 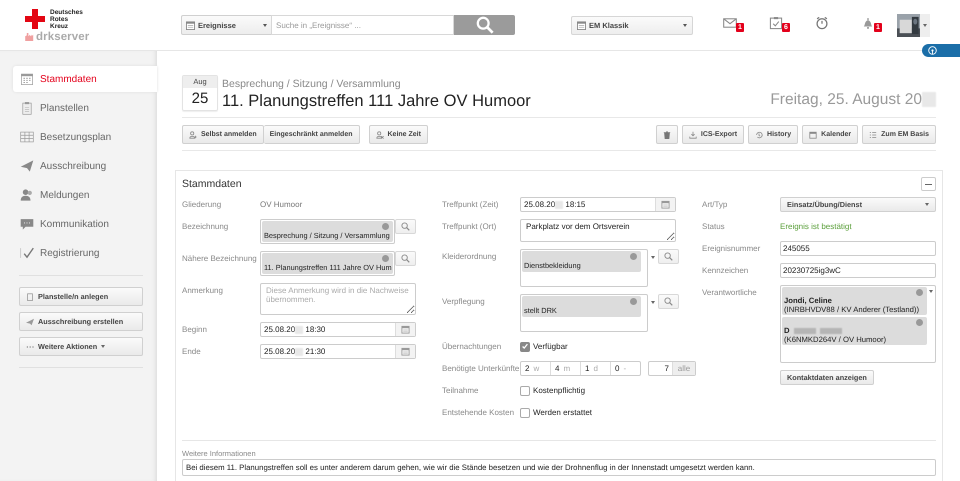 What do you see at coordinates (730, 23) in the screenshot?
I see `mail-icon` at bounding box center [730, 23].